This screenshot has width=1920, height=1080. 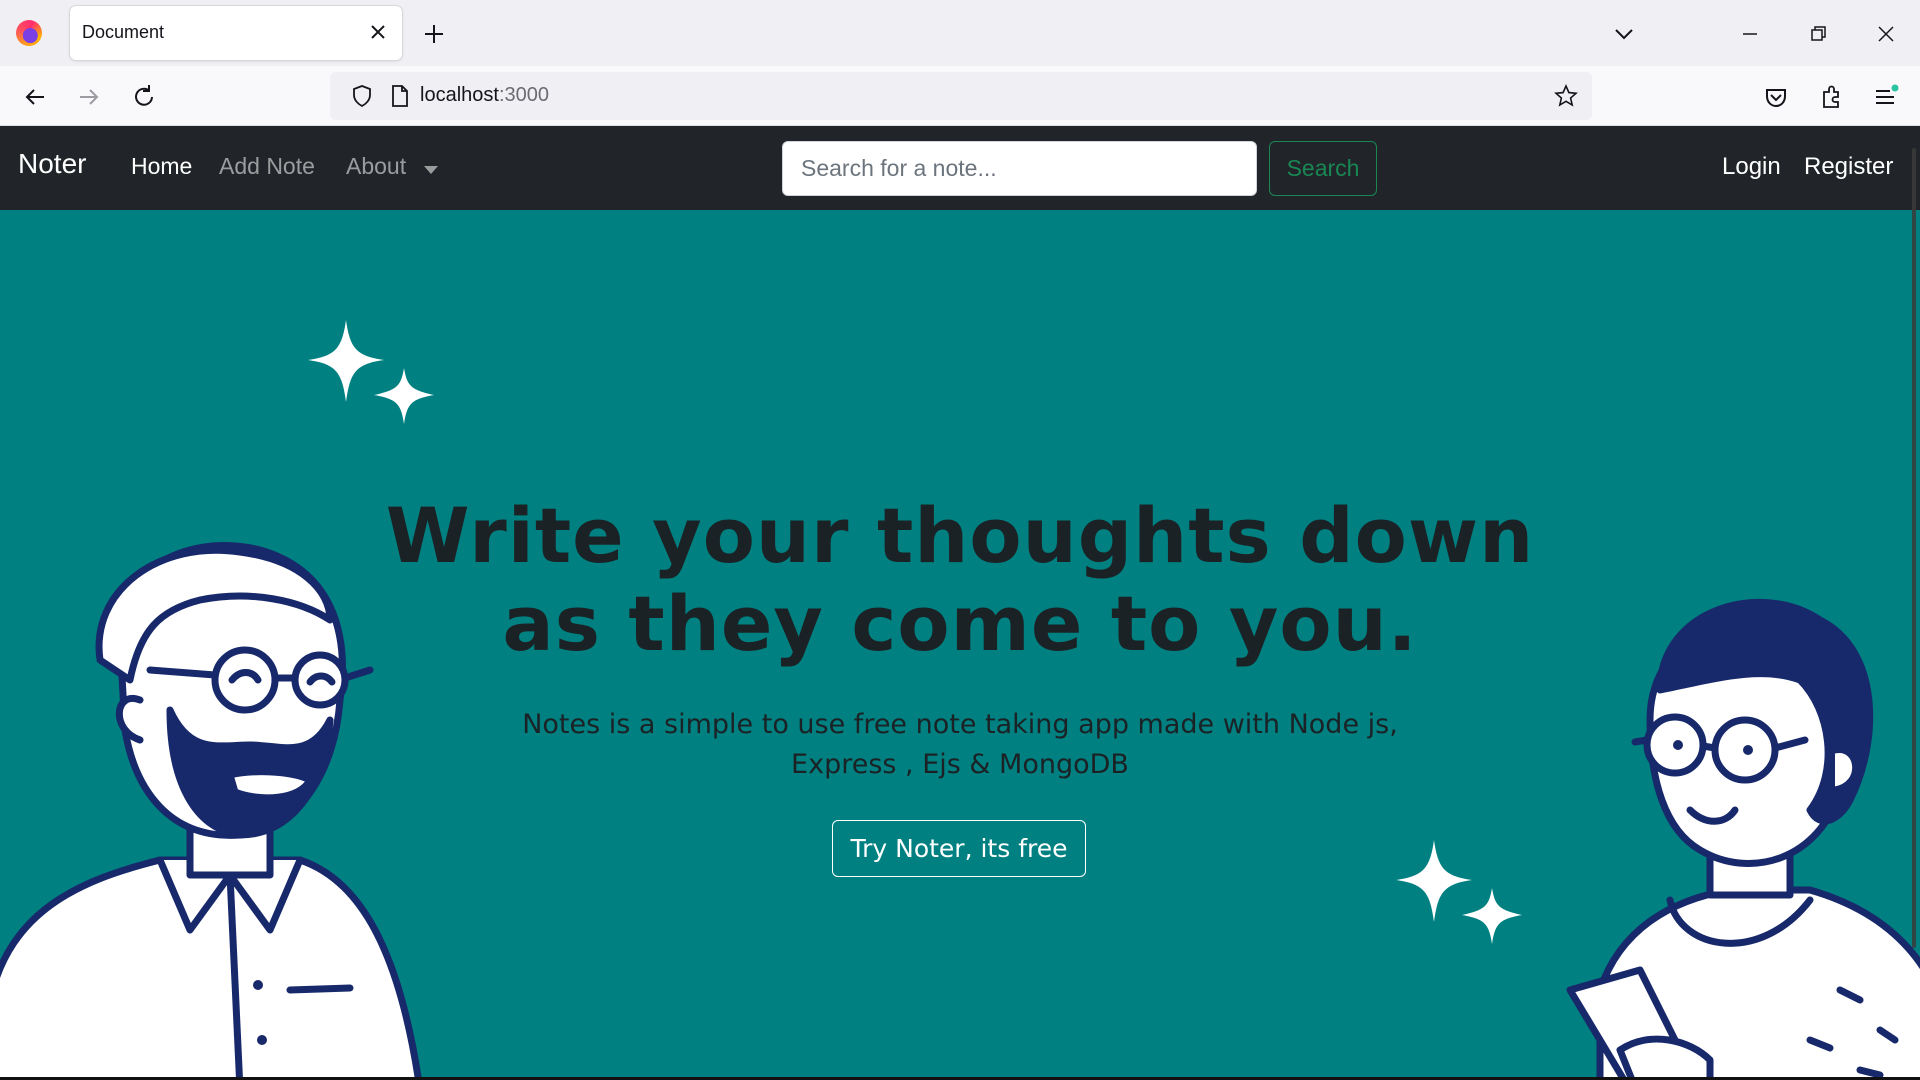 I want to click on try-noter-button: Try Noter, its free, so click(x=959, y=848).